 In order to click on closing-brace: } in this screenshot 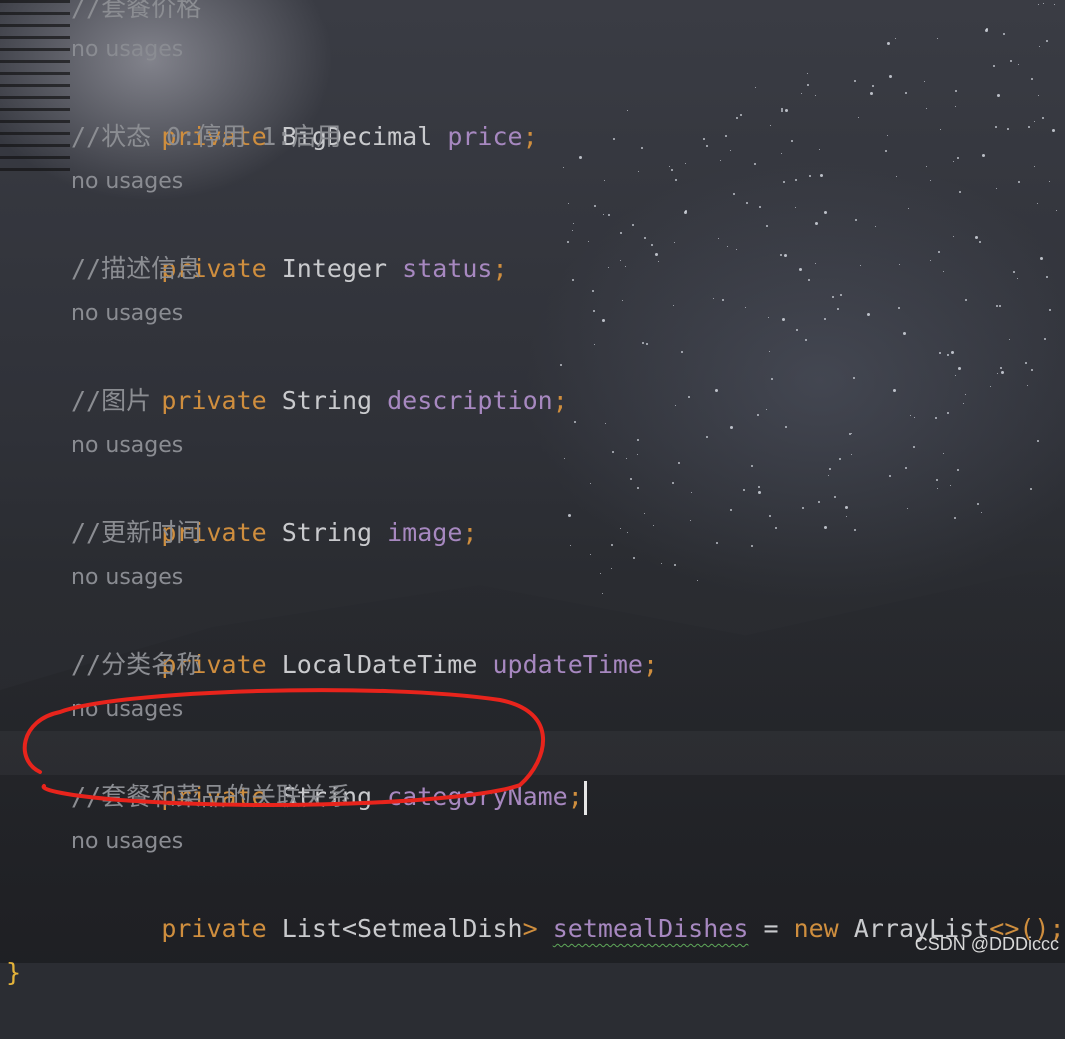, I will do `click(14, 972)`.